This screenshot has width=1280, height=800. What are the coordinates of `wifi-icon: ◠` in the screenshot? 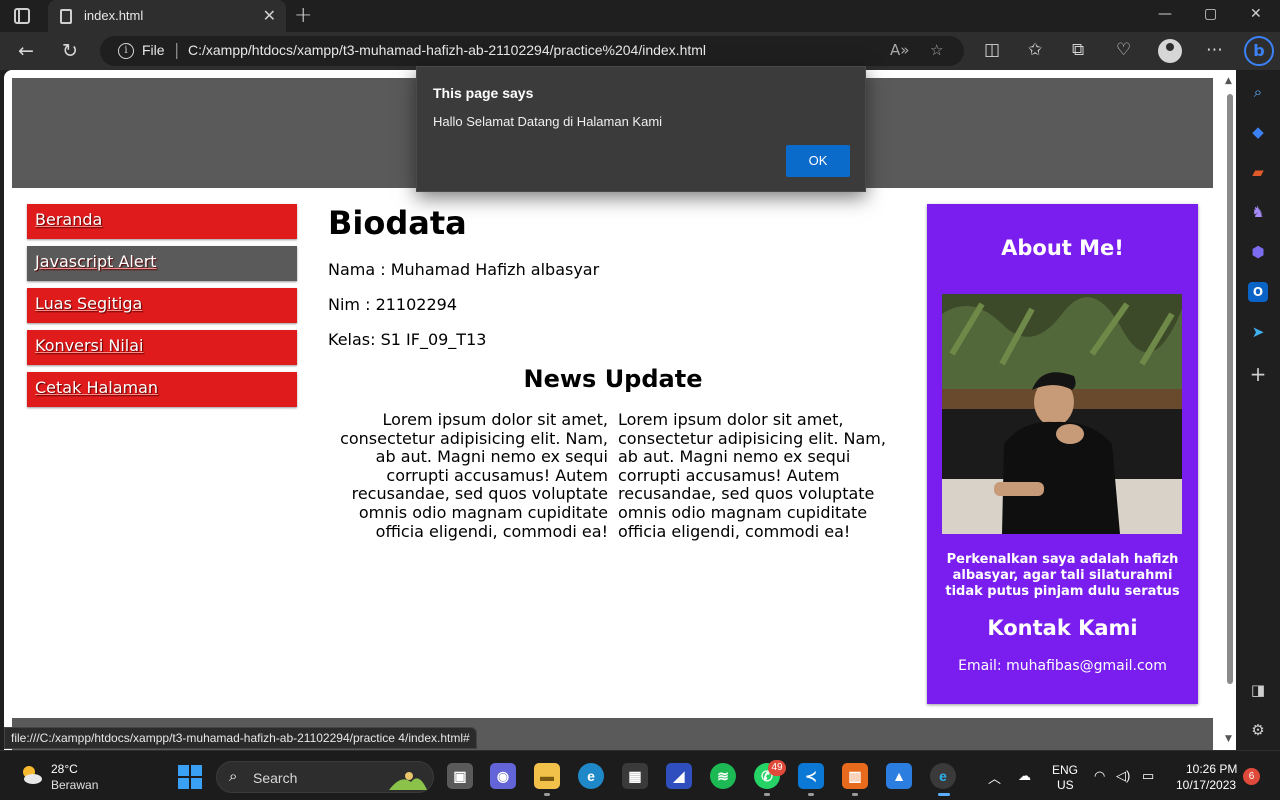 It's located at (1099, 776).